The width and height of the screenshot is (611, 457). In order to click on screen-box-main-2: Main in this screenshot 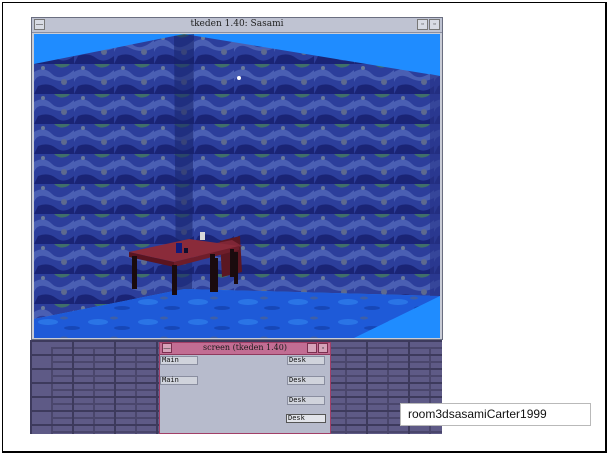, I will do `click(179, 380)`.